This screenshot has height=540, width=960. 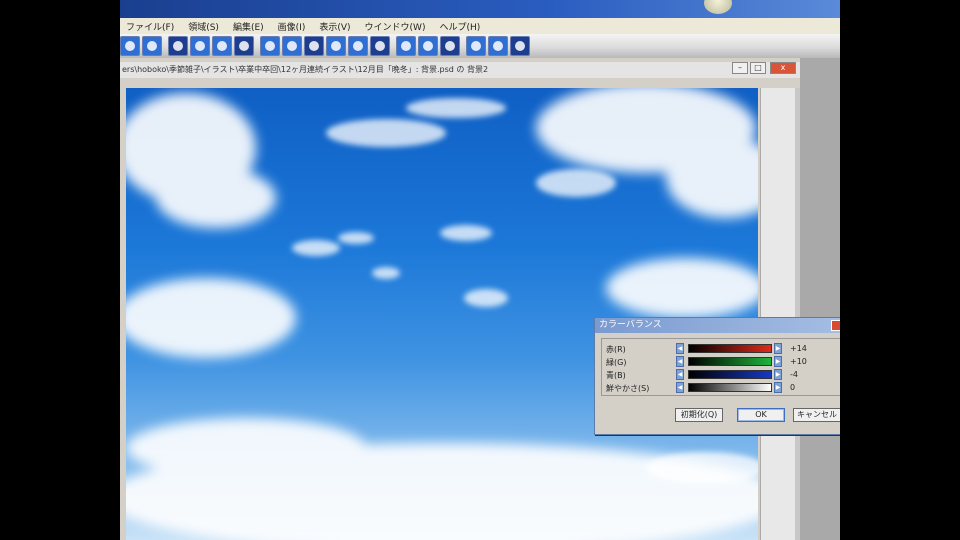 I want to click on color-icon-glyph, so click(x=450, y=46).